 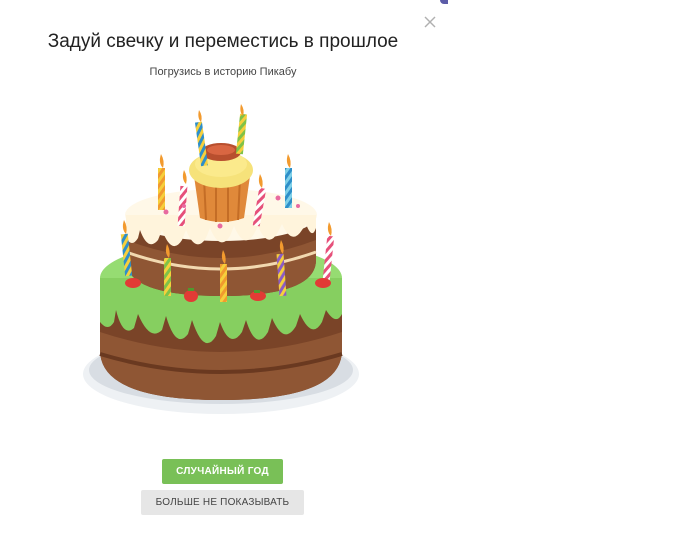 What do you see at coordinates (222, 471) in the screenshot?
I see `random-year-button: СЛУЧАЙНЫЙ ГОД` at bounding box center [222, 471].